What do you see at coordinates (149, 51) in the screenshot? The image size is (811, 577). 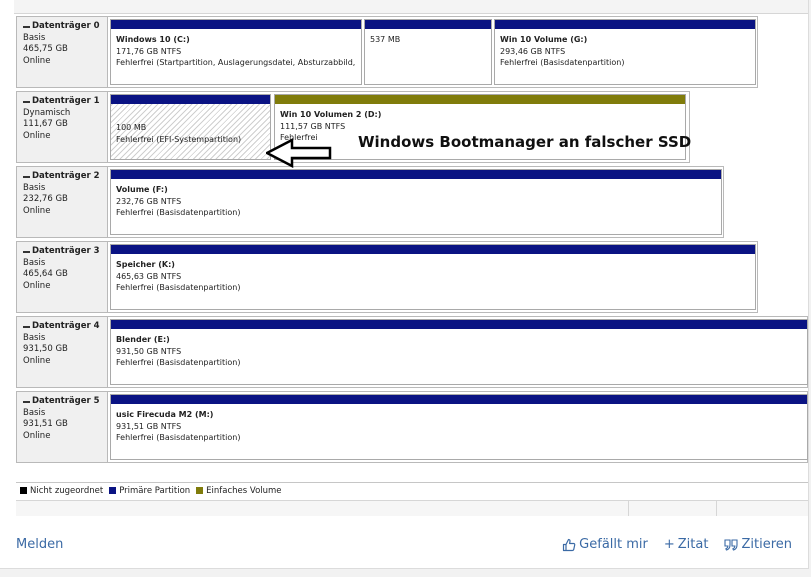 I see `partition-size: 171,76 GB NTFS` at bounding box center [149, 51].